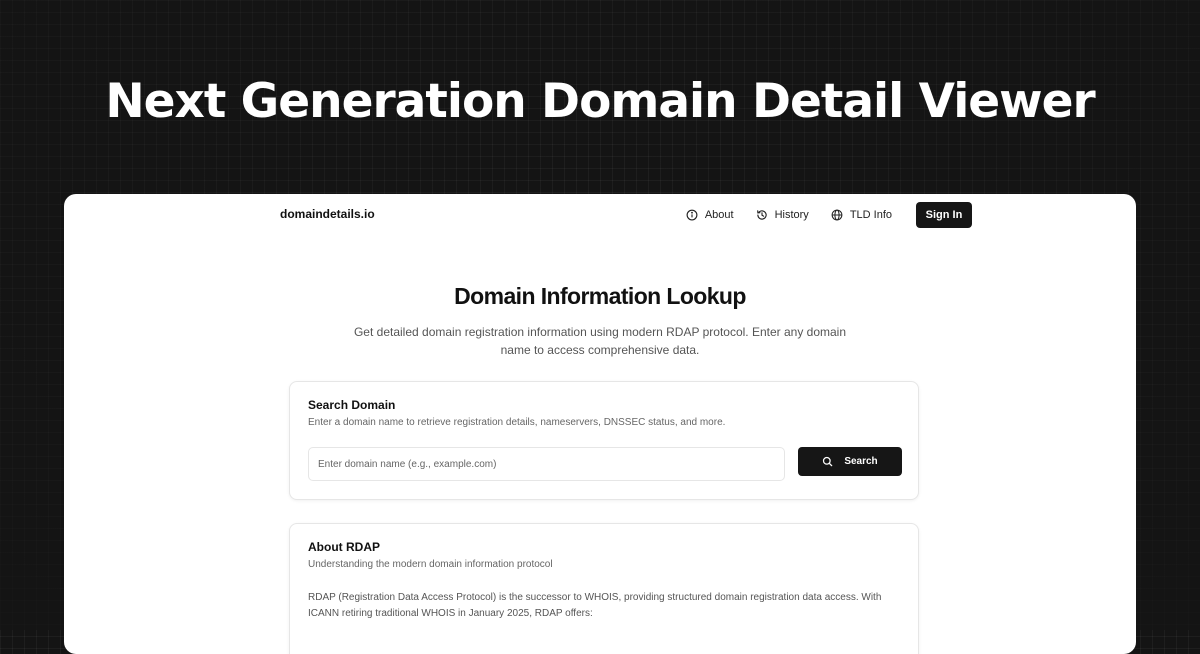 This screenshot has width=1200, height=654. Describe the element at coordinates (837, 215) in the screenshot. I see `globe-icon` at that location.